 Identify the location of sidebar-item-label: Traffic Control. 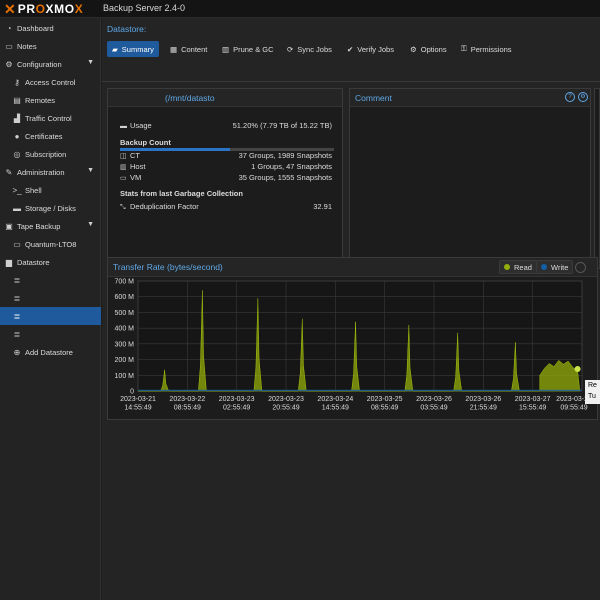
(48, 118).